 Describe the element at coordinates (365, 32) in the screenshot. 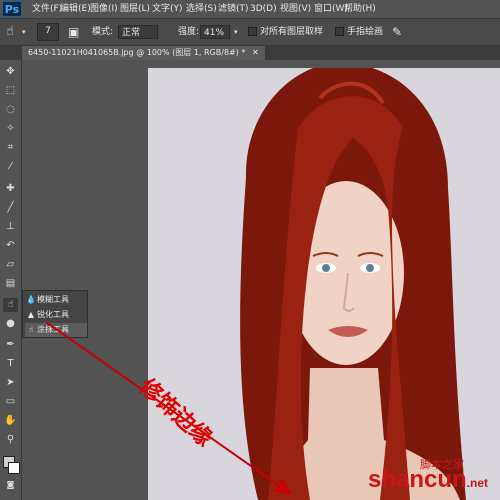

I see `finger-painting-label: 手指绘画` at that location.